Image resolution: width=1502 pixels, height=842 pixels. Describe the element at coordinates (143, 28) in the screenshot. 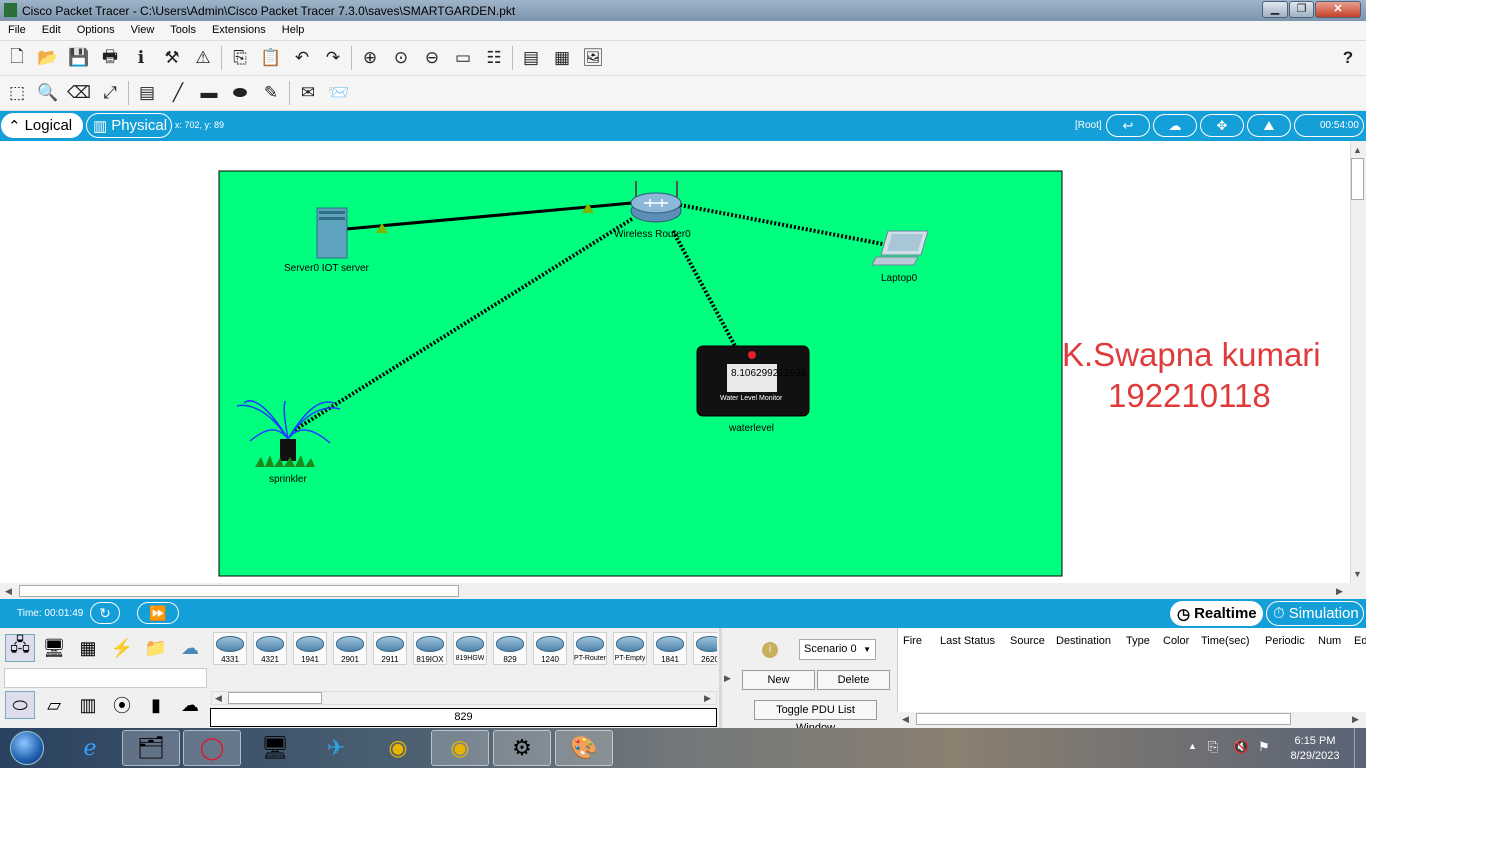

I see `menu-view: View` at that location.